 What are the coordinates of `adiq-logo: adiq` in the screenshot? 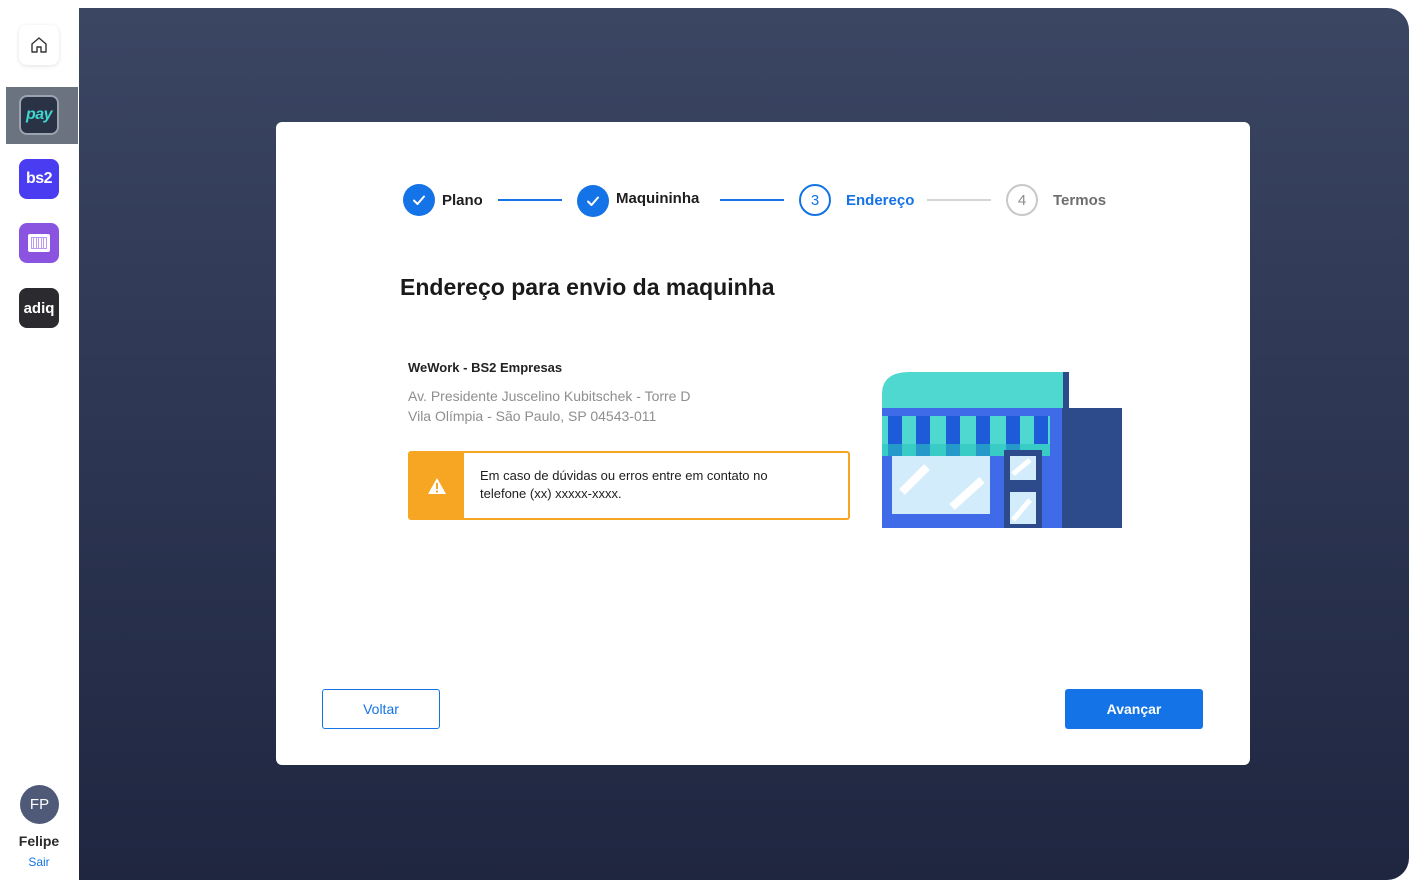 It's located at (39, 308).